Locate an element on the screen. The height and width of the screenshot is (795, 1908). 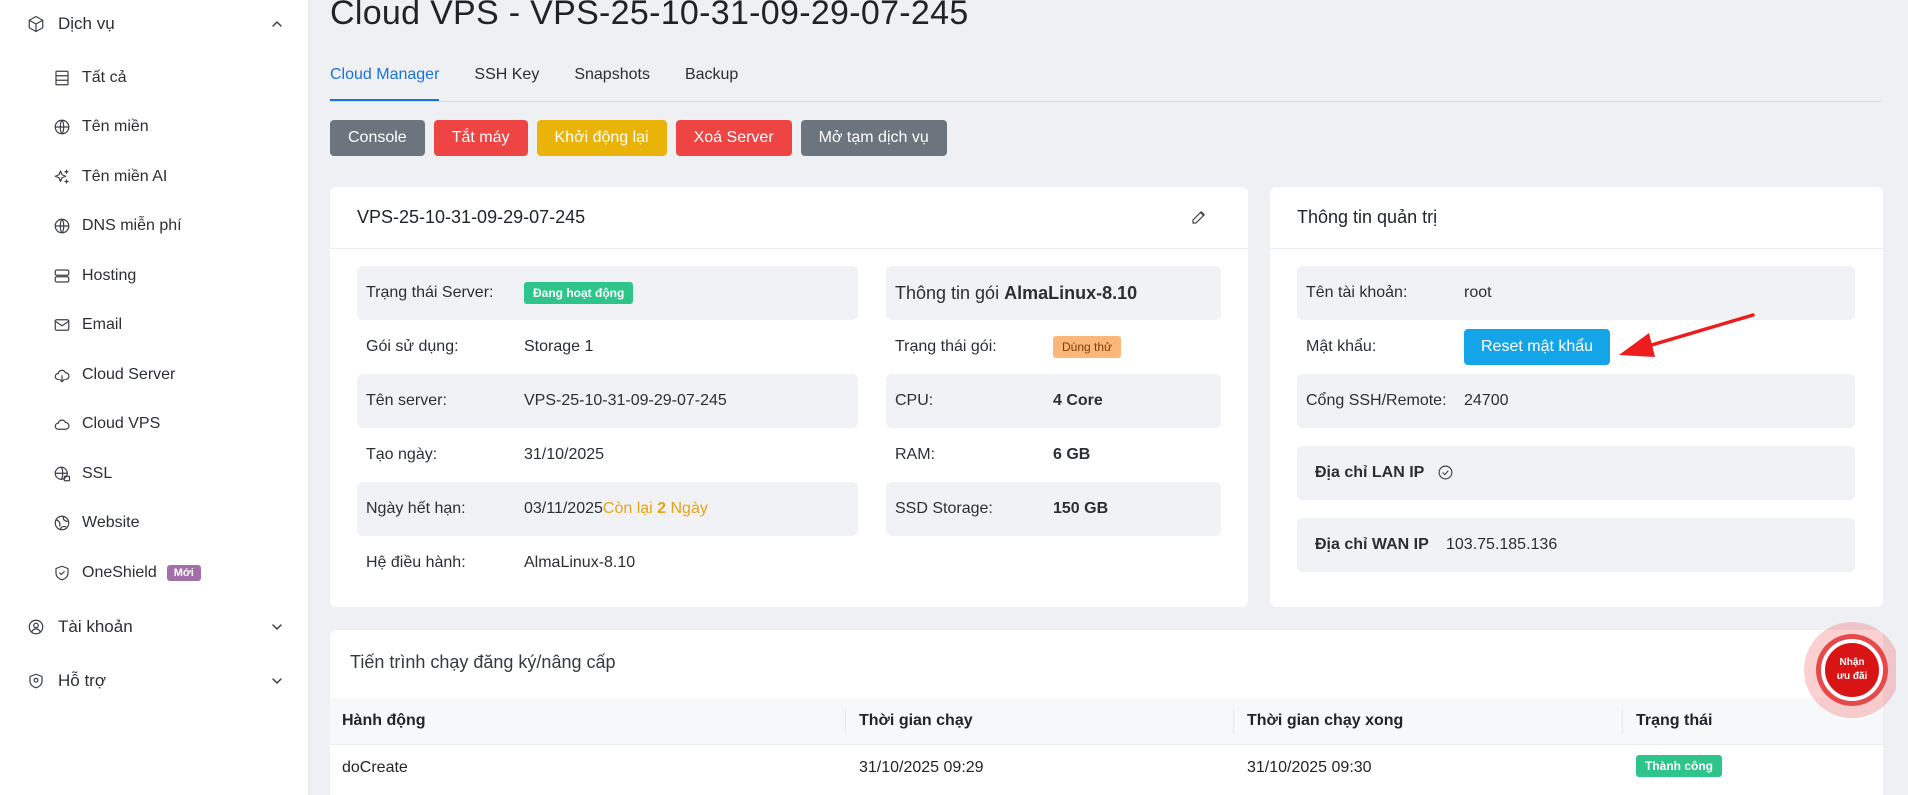
ram-label: RAM: is located at coordinates (915, 454).